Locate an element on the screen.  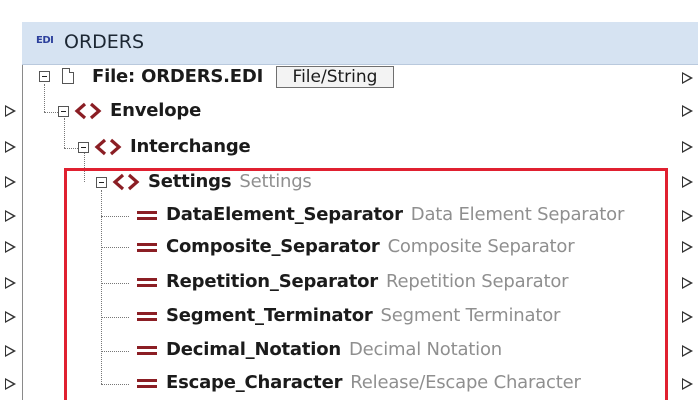
component-titlebar: EDI ORDERS is located at coordinates (360, 43).